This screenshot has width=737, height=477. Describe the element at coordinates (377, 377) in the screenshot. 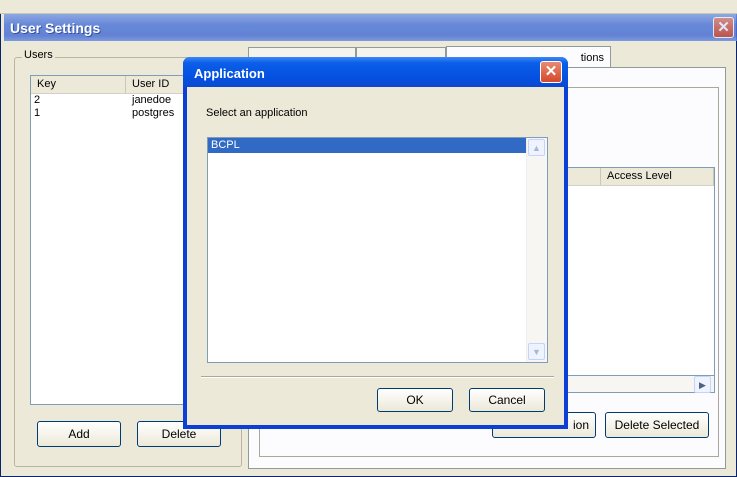

I see `dialog-separator` at that location.